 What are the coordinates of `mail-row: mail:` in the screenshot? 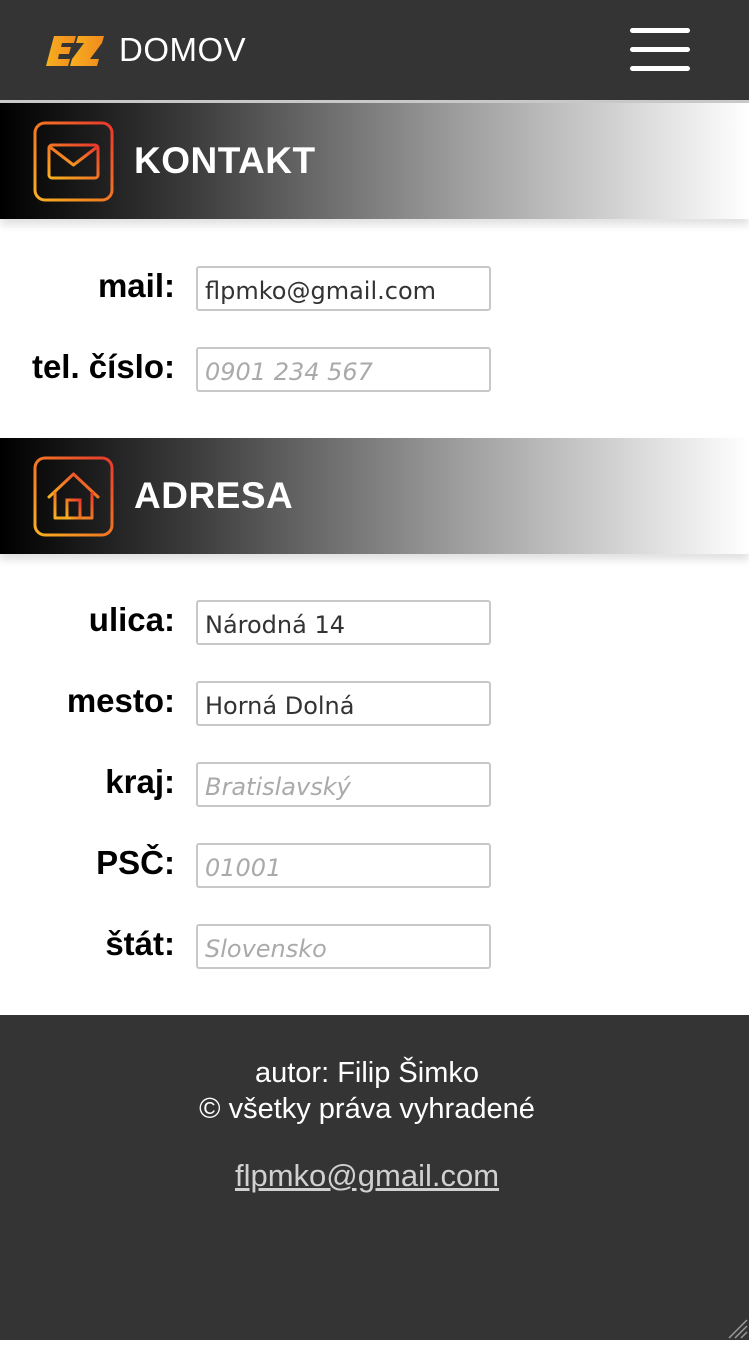 It's located at (374, 289).